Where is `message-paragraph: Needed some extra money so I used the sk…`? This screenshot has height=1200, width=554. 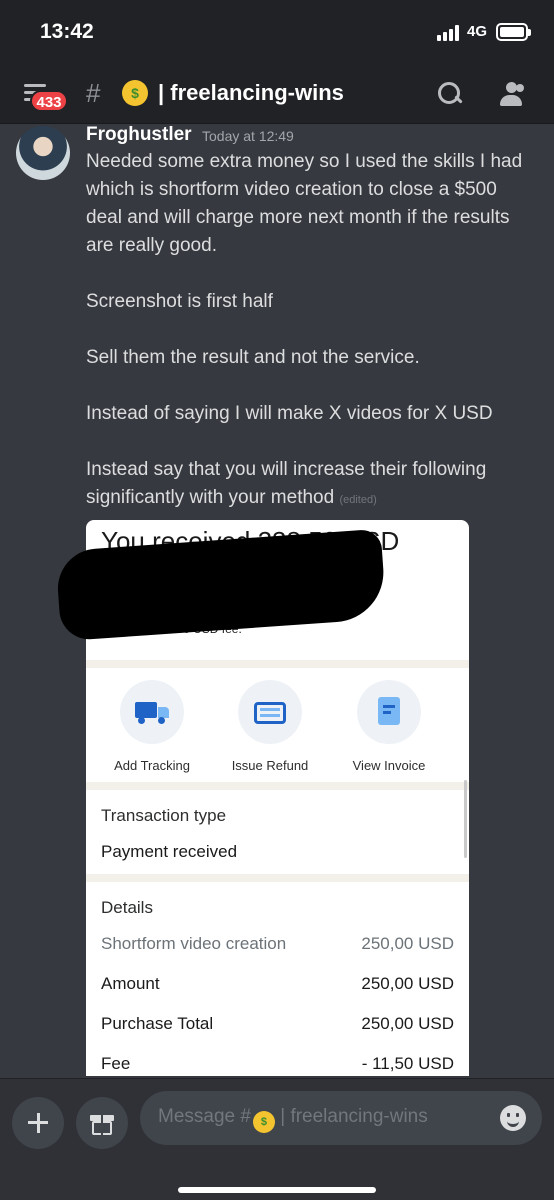
message-paragraph: Needed some extra money so I used the sk… is located at coordinates (304, 203).